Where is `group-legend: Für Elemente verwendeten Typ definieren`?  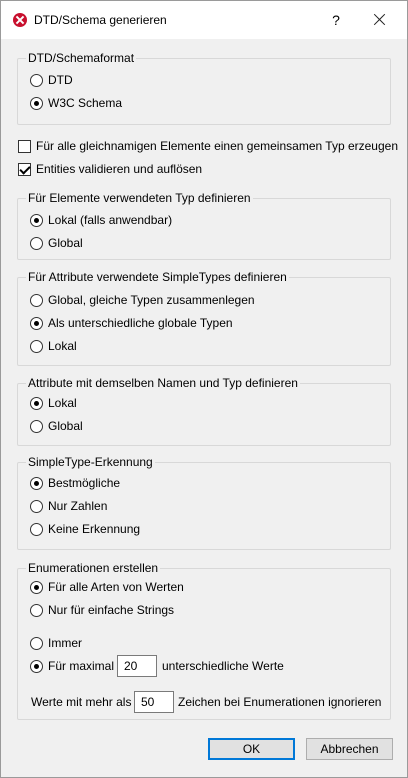
group-legend: Für Elemente verwendeten Typ definieren is located at coordinates (139, 198).